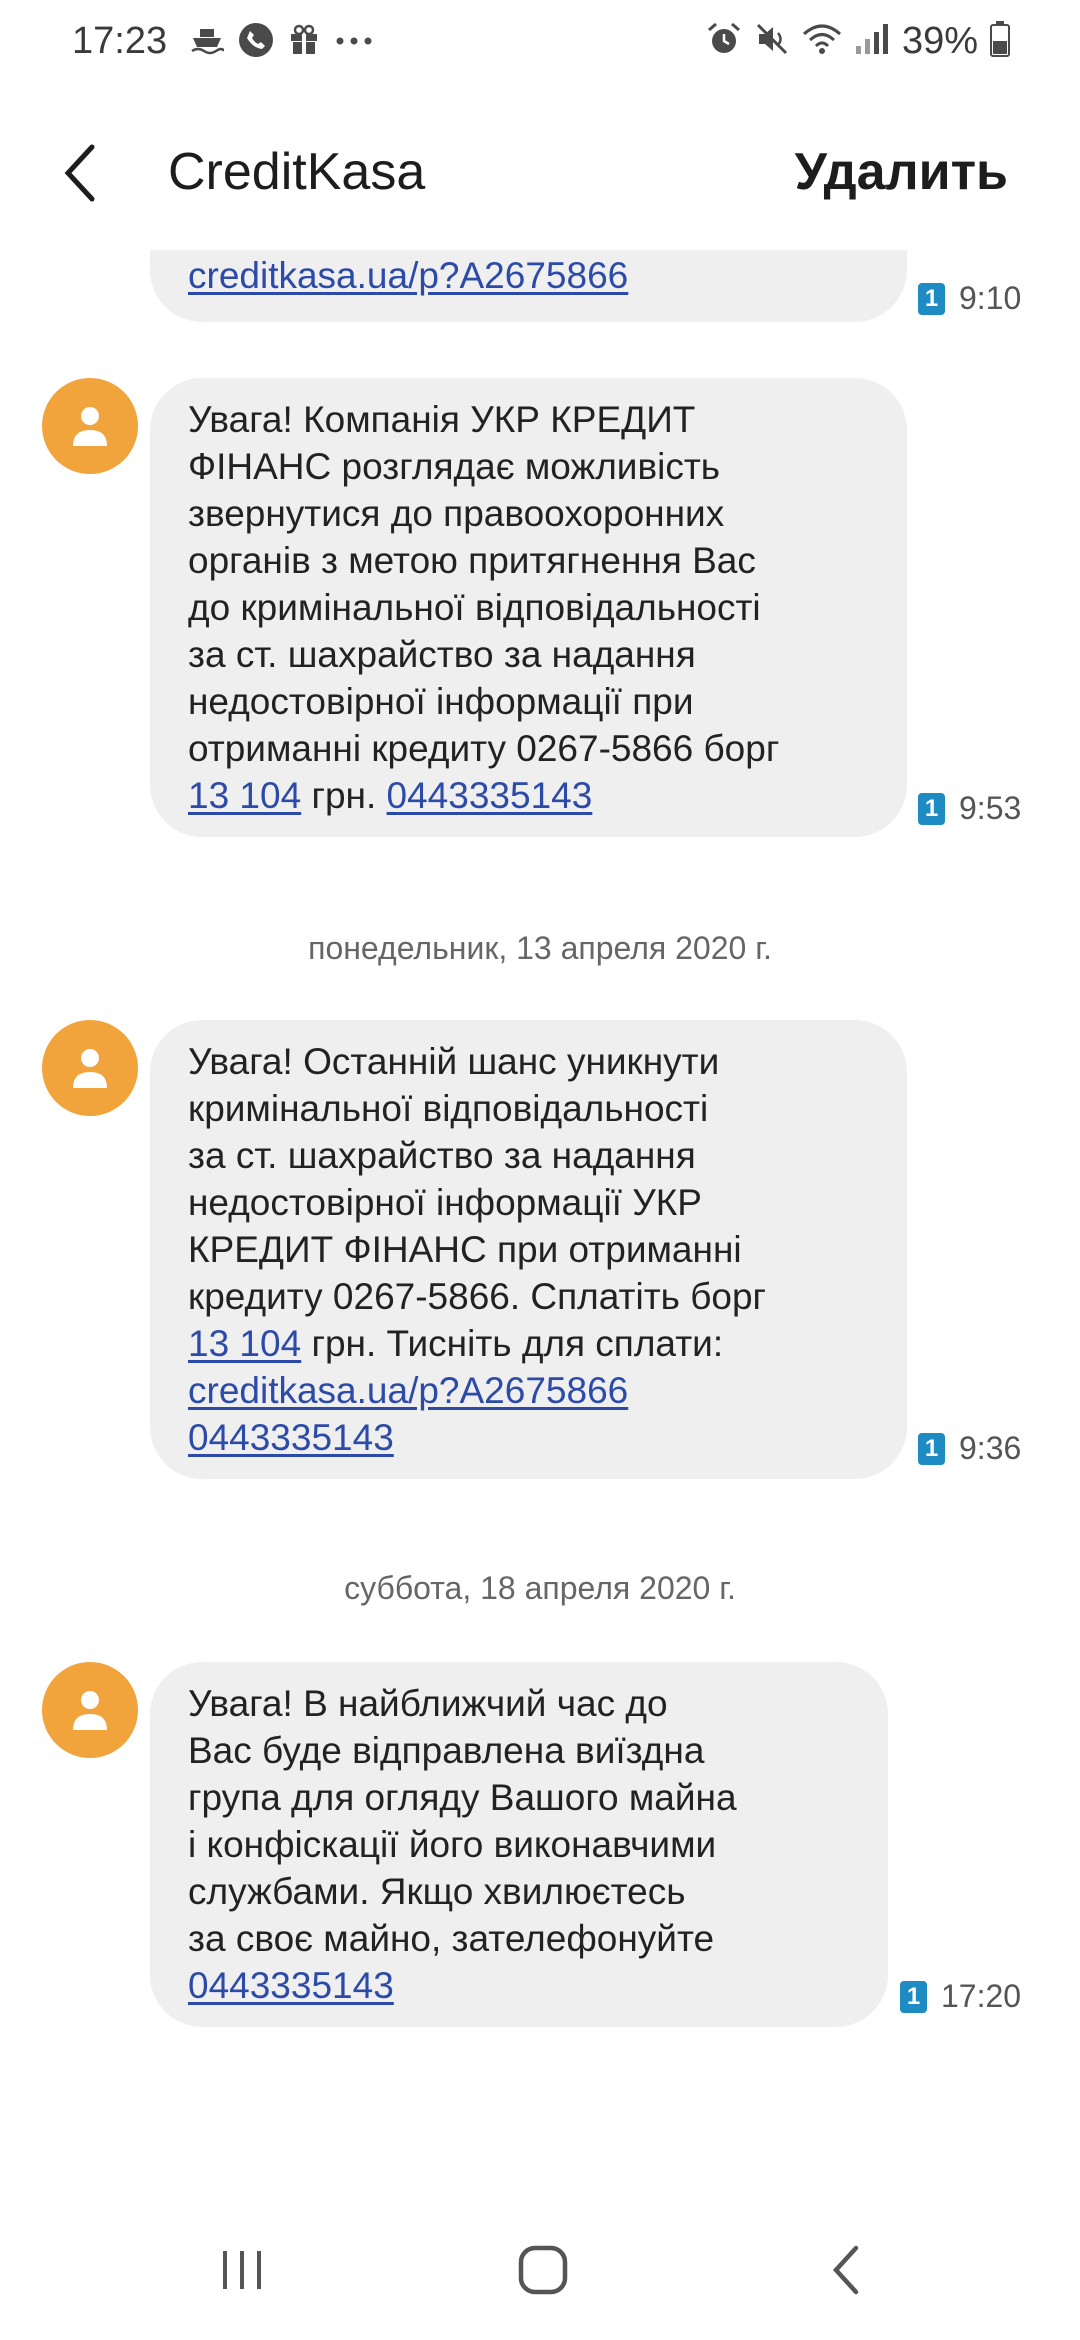 The height and width of the screenshot is (2340, 1080). I want to click on message-line: недостовірної інформації при, so click(441, 701).